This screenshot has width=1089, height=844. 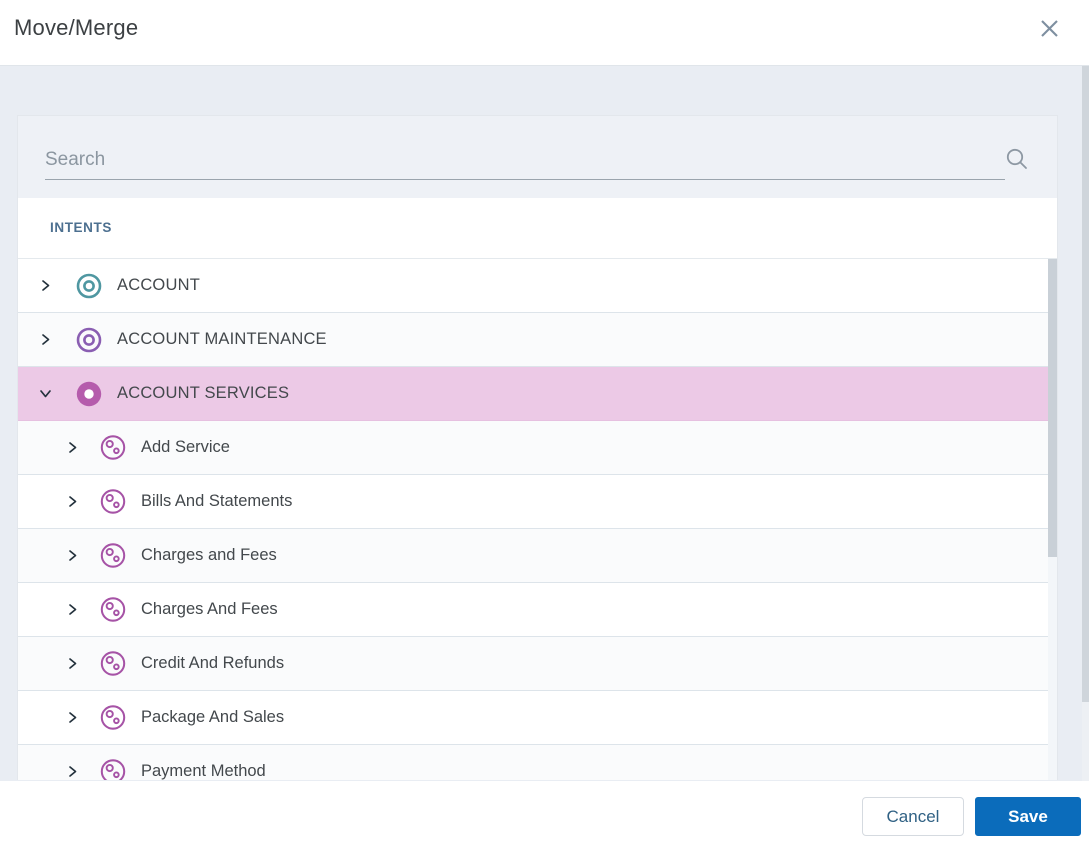 I want to click on cancel-button: Cancel, so click(x=913, y=816).